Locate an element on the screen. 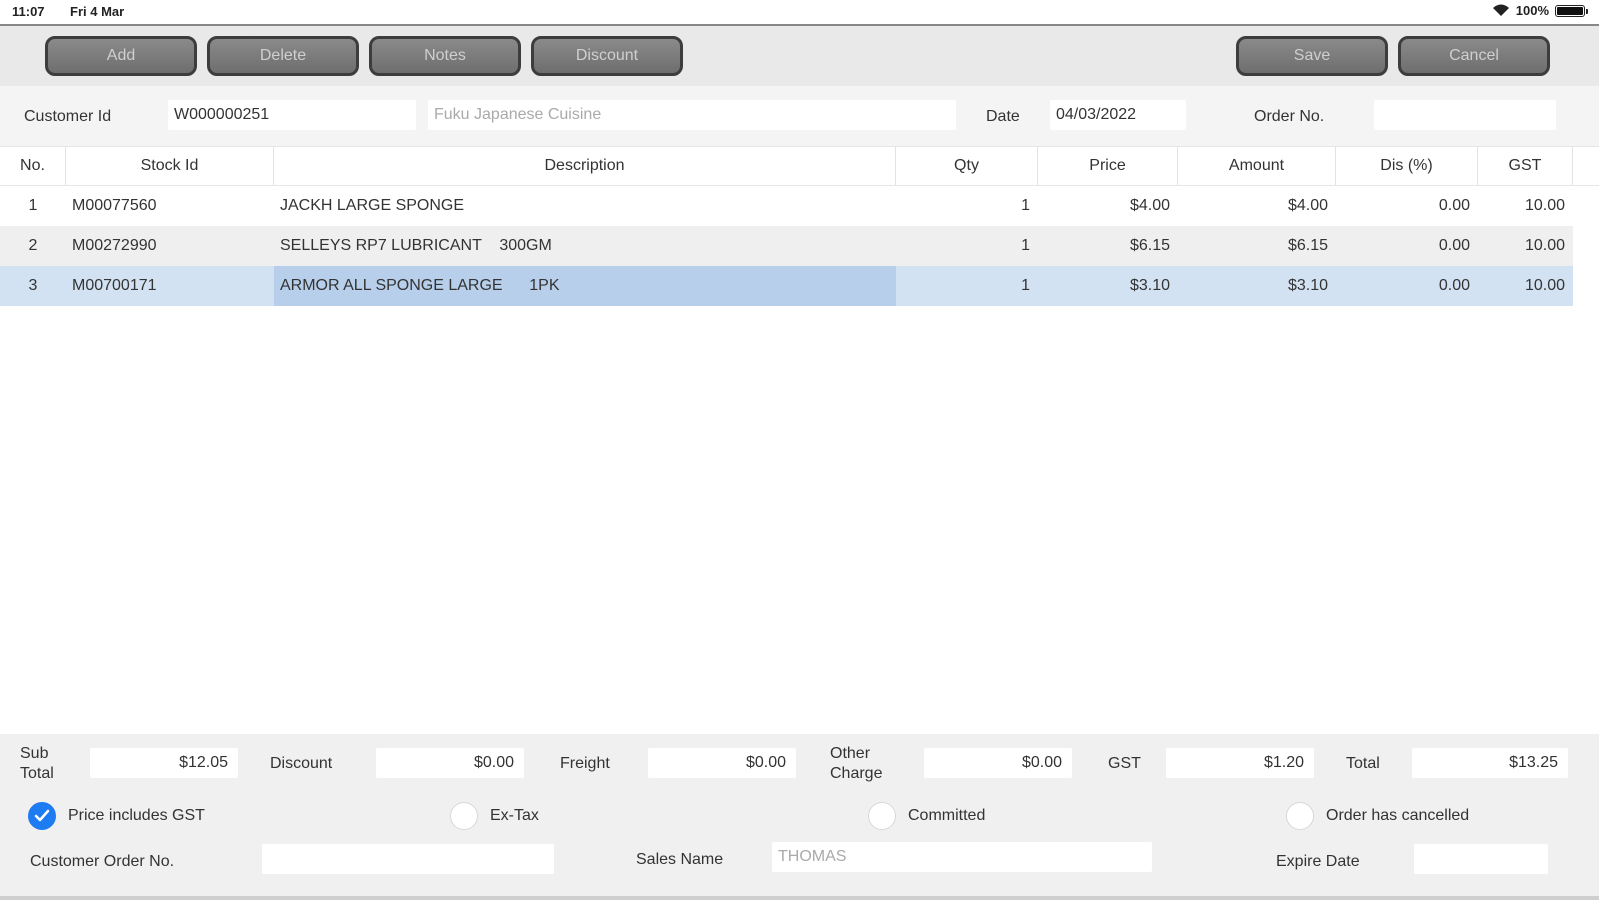  cell-description: JACKH LARGE SPONGE is located at coordinates (372, 205).